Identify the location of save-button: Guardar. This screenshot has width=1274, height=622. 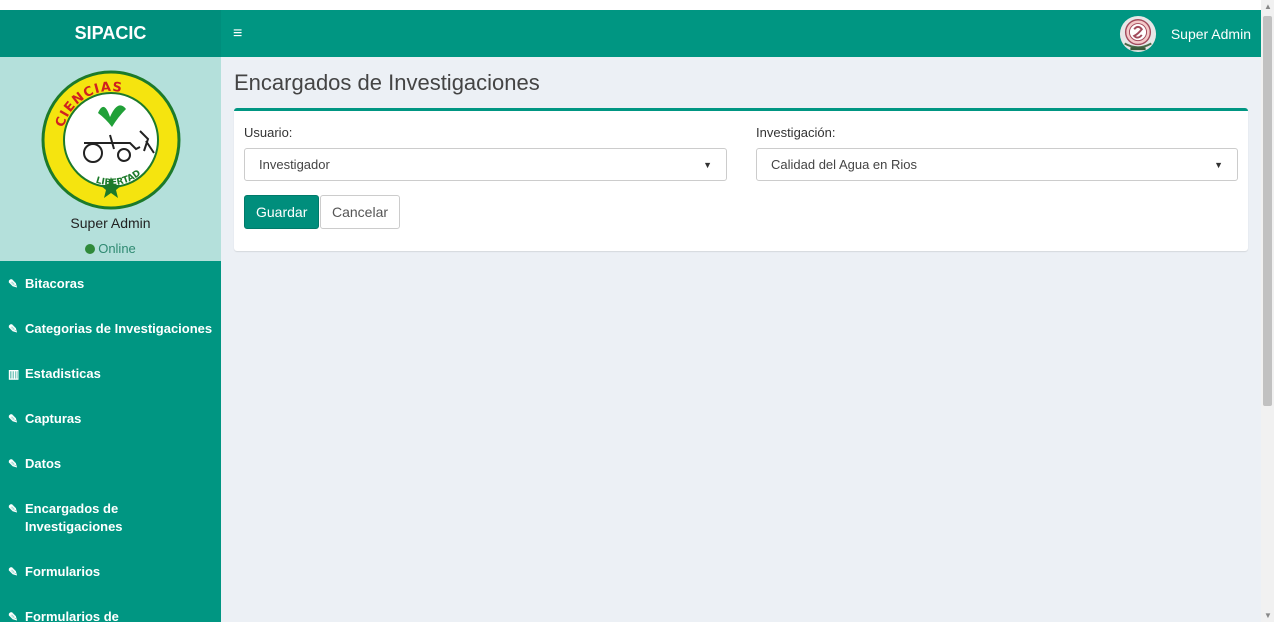
(282, 212).